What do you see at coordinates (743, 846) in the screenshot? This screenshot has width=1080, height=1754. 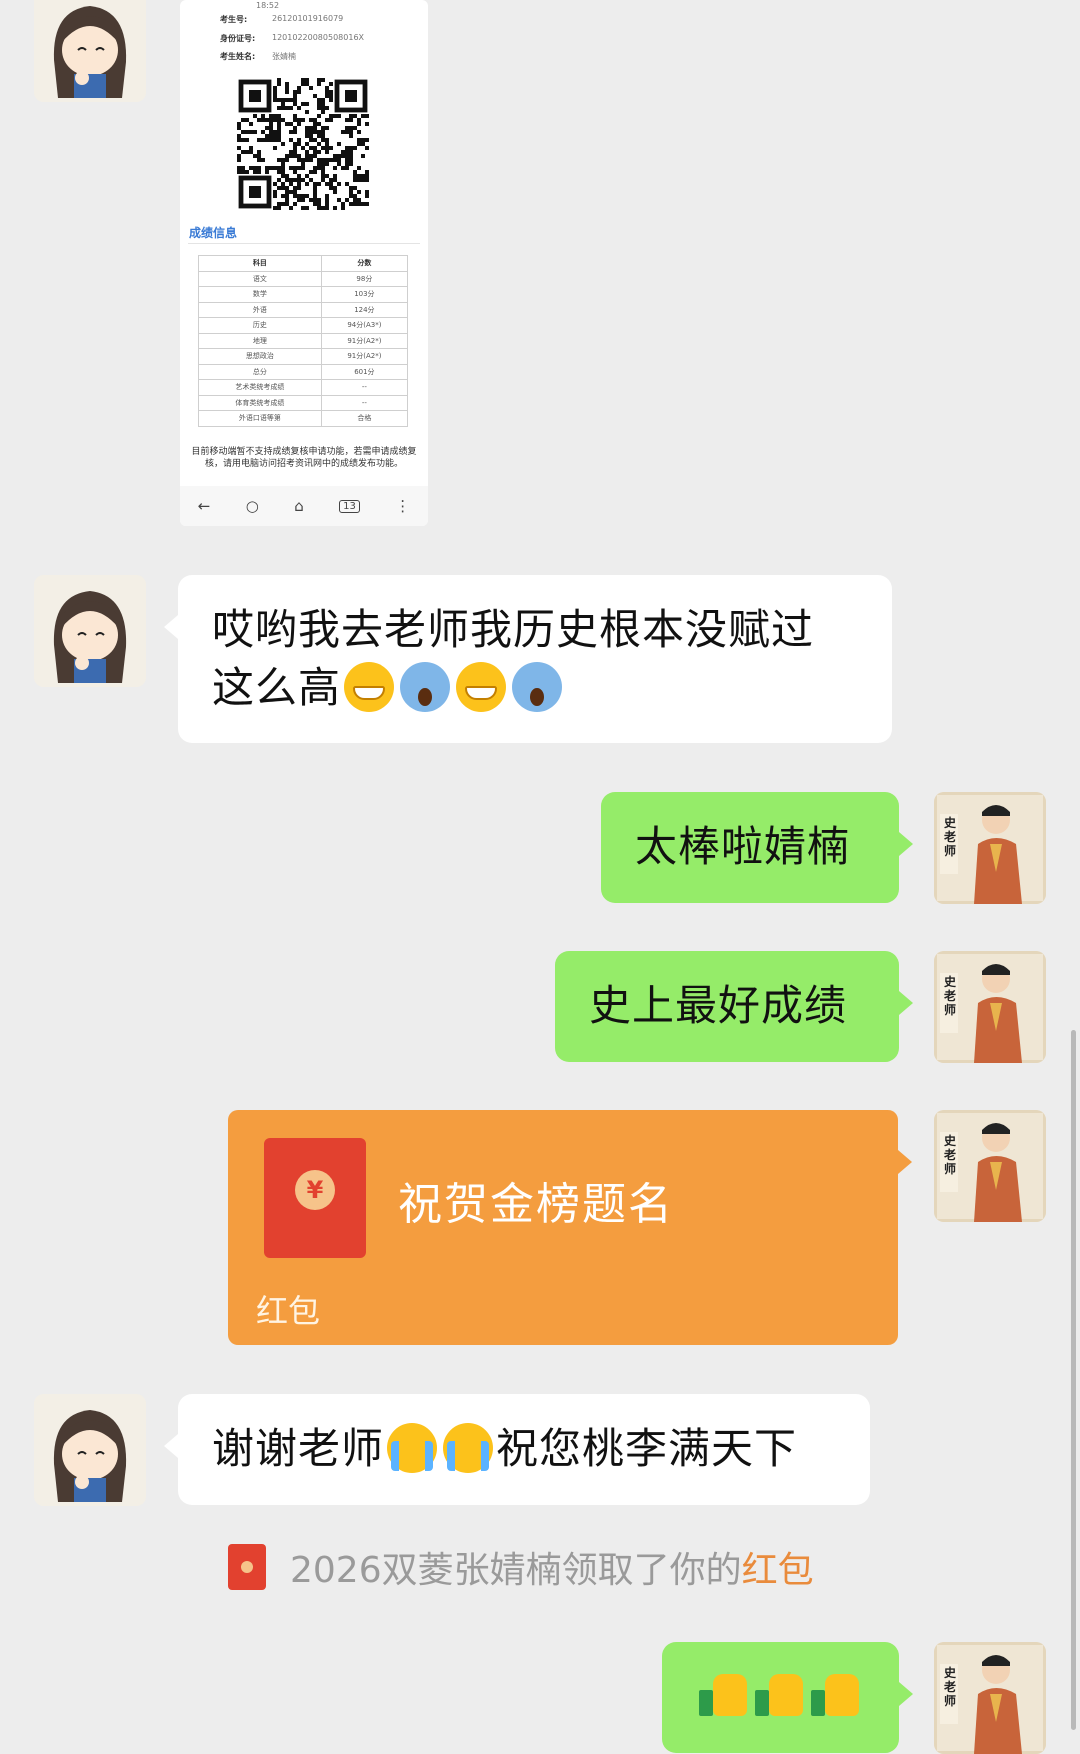 I see `message-text: 太棒啦婧楠` at bounding box center [743, 846].